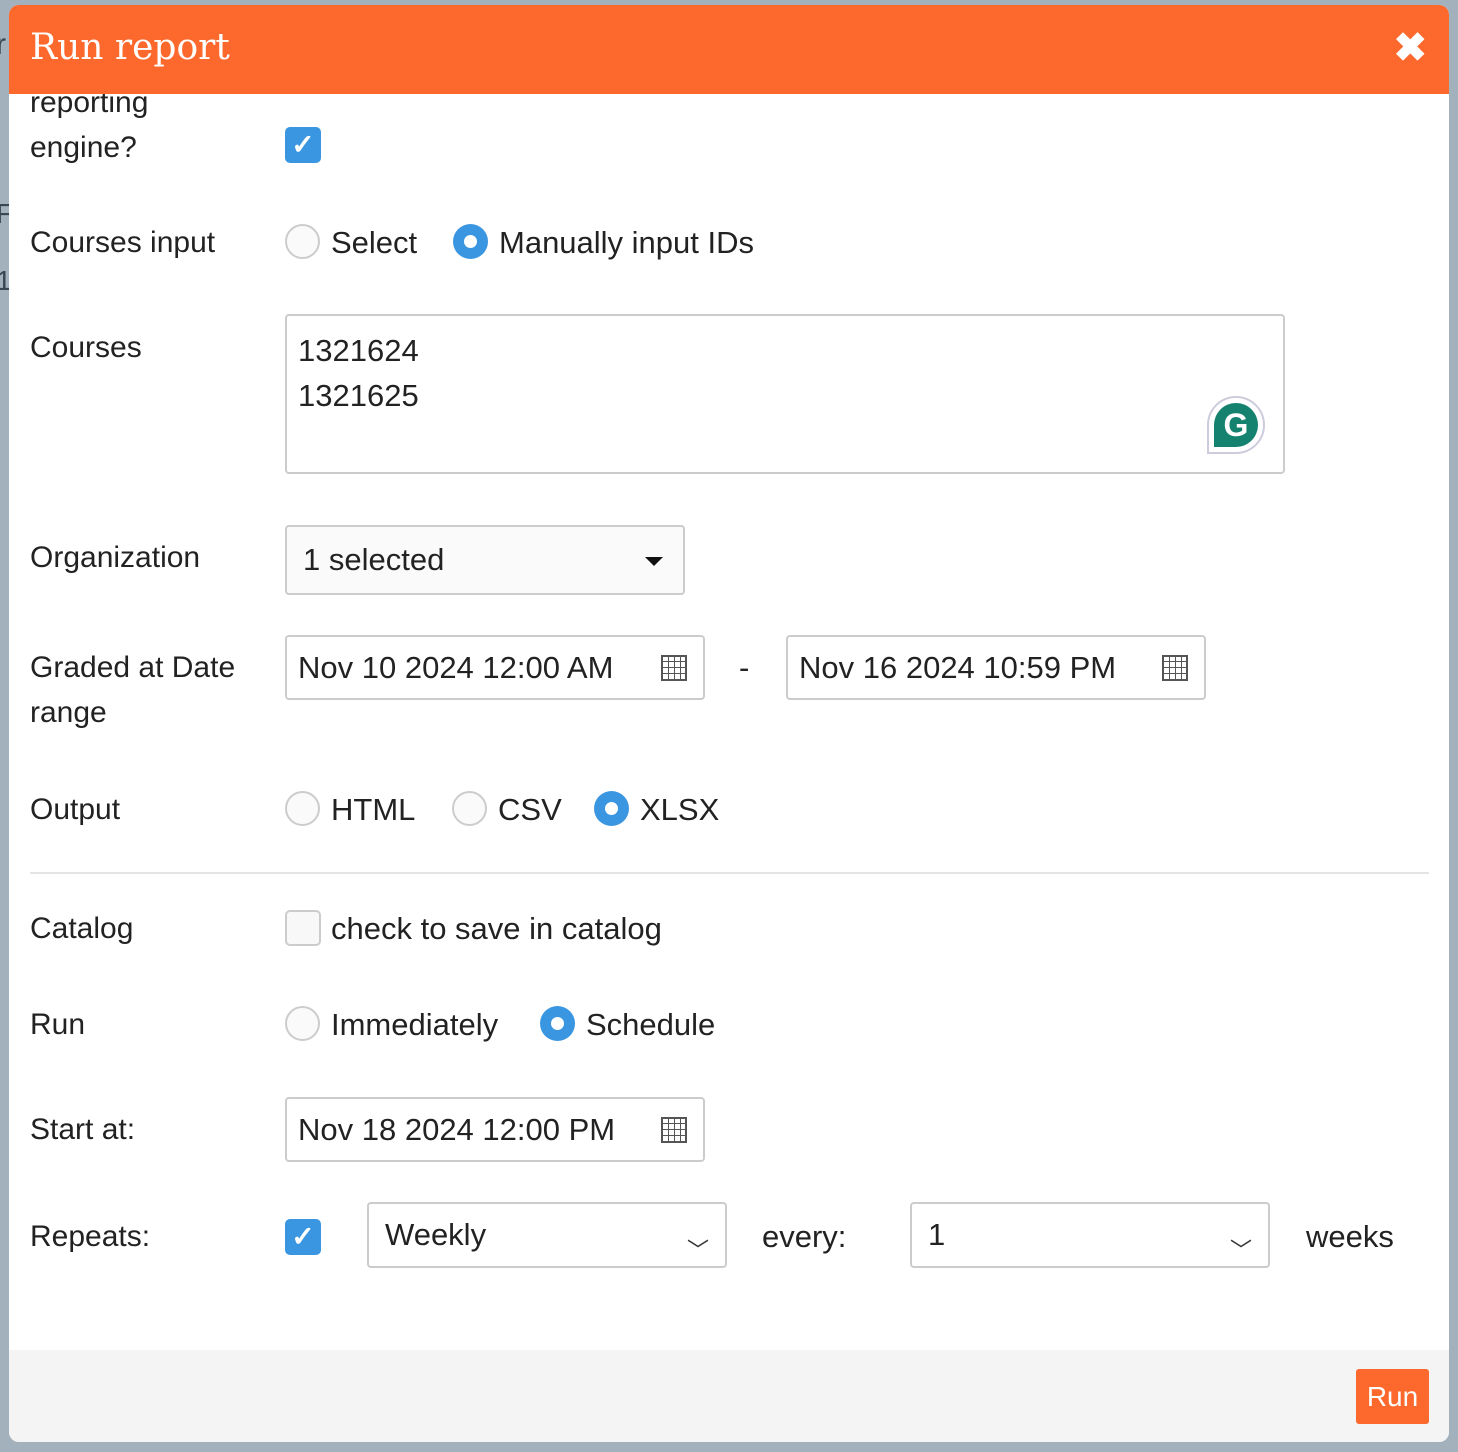 The image size is (1458, 1452). What do you see at coordinates (547, 1235) in the screenshot?
I see `frequency-select: Weekly ﹀` at bounding box center [547, 1235].